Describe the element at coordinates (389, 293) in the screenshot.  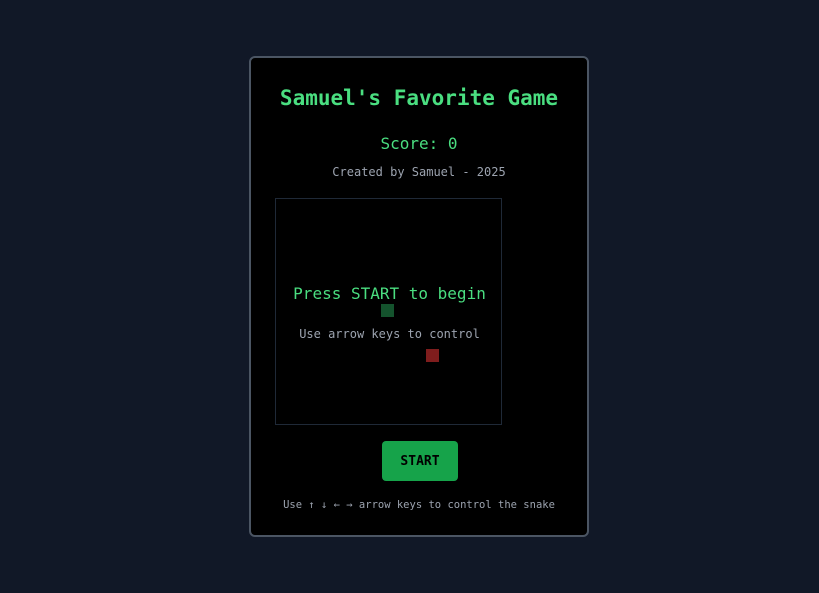
I see `start-prompt: Press START to begin` at that location.